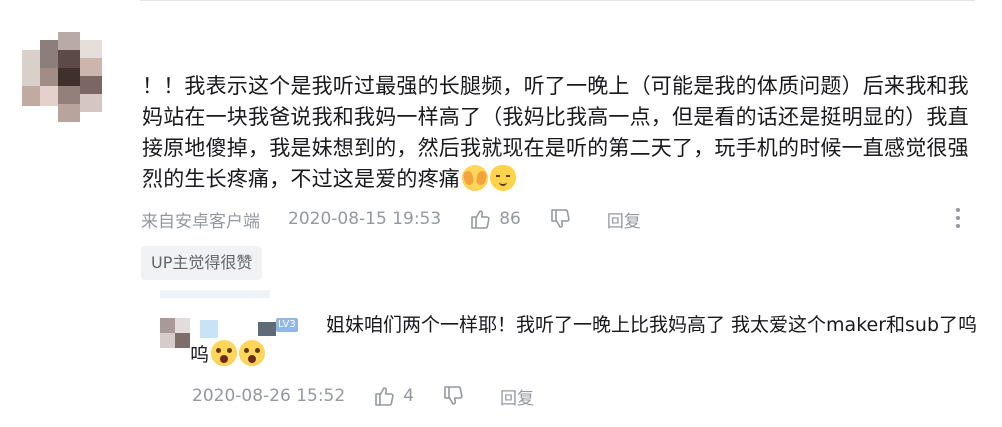 The width and height of the screenshot is (1002, 427). I want to click on comment-source: 来自安卓客户端, so click(200, 221).